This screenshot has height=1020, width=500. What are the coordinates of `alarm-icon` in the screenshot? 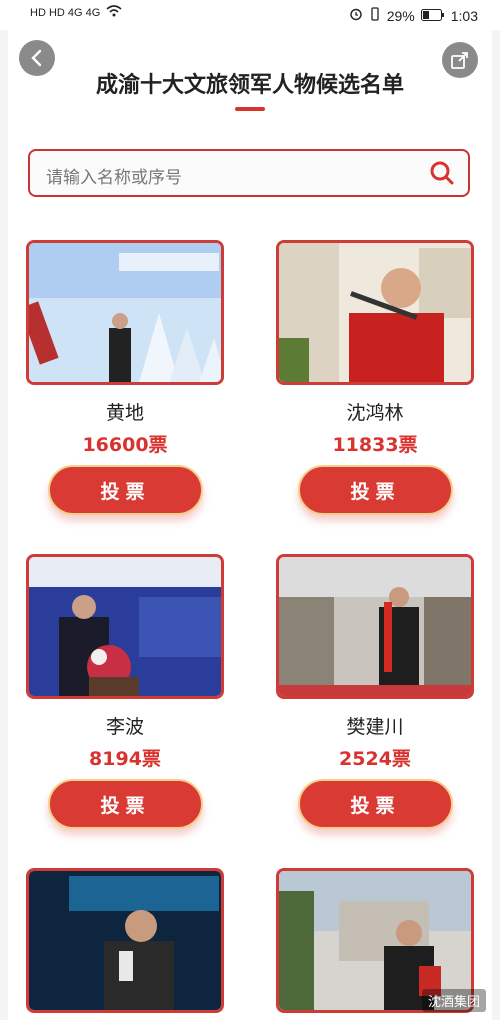 It's located at (356, 15).